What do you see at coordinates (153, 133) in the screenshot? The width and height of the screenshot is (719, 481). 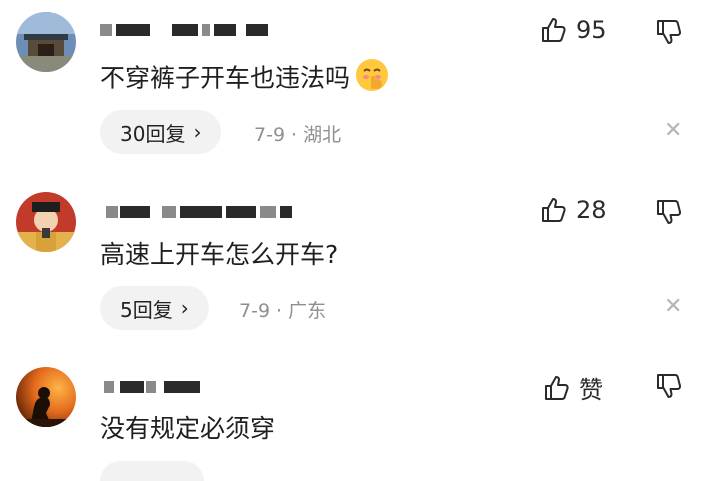 I see `replies-label: 30回复` at bounding box center [153, 133].